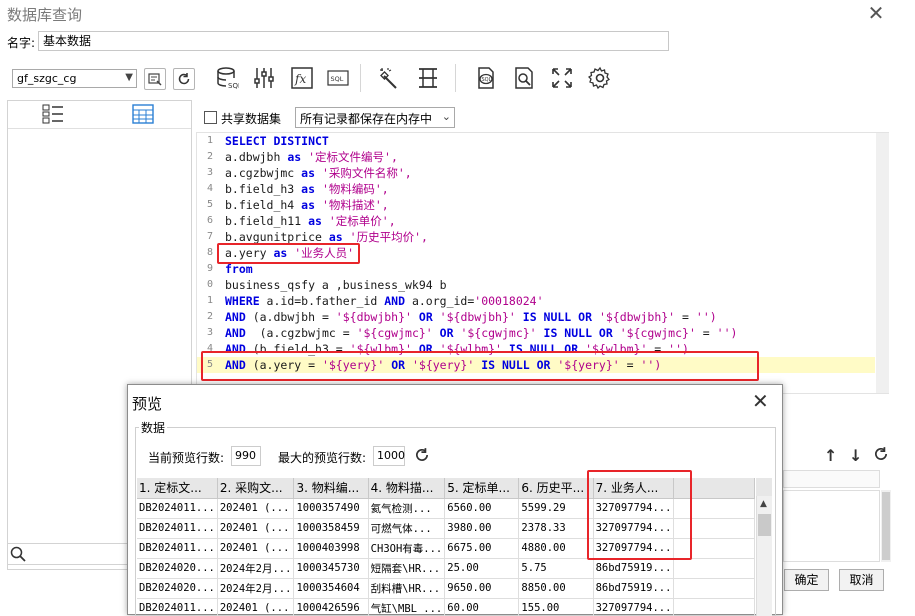 The width and height of the screenshot is (915, 616). Describe the element at coordinates (882, 263) in the screenshot. I see `editor-scrollbar` at that location.